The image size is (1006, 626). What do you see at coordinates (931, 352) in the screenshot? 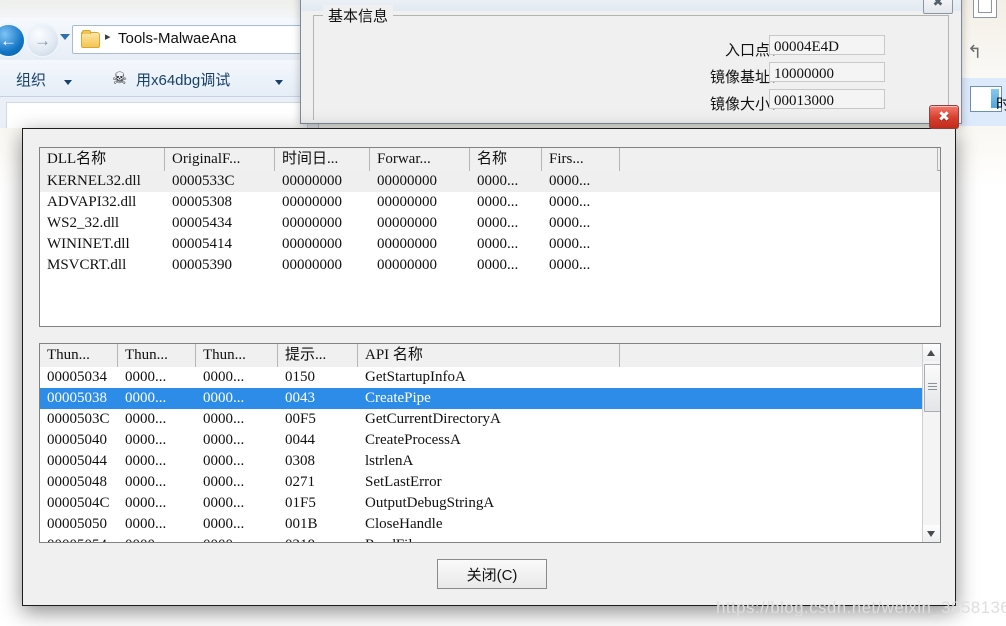
I see `scroll-up-arrow-icon` at bounding box center [931, 352].